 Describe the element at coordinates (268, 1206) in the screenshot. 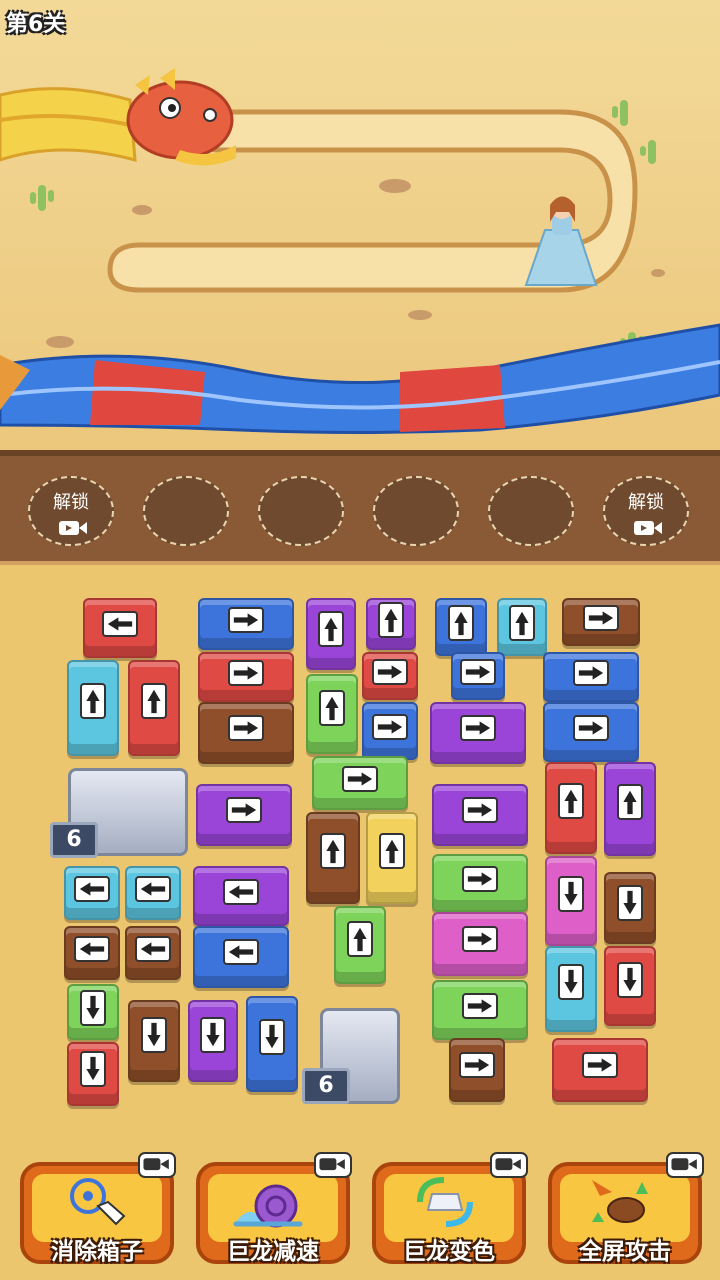

I see `snail-icon` at that location.